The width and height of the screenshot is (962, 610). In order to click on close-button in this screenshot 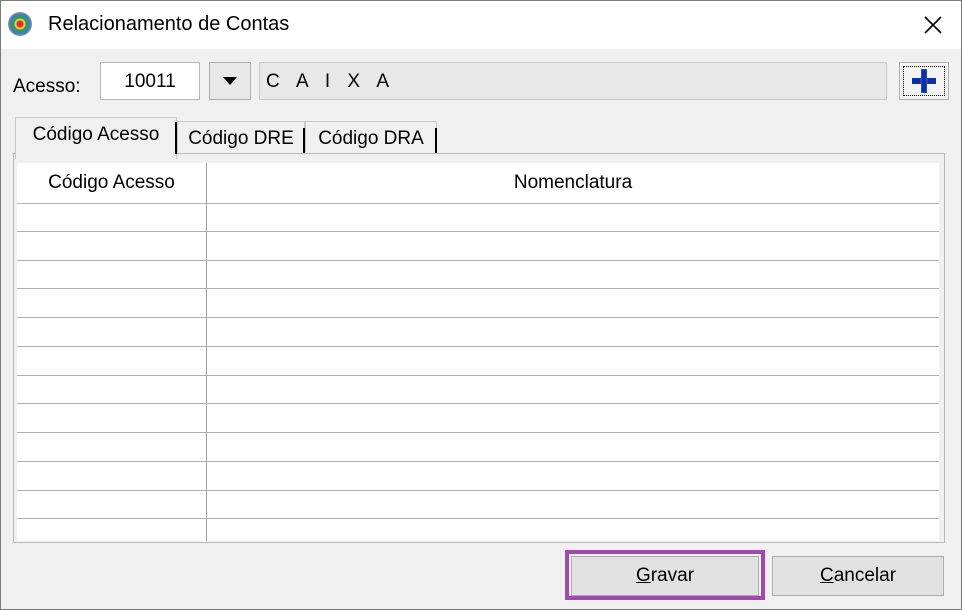, I will do `click(933, 25)`.